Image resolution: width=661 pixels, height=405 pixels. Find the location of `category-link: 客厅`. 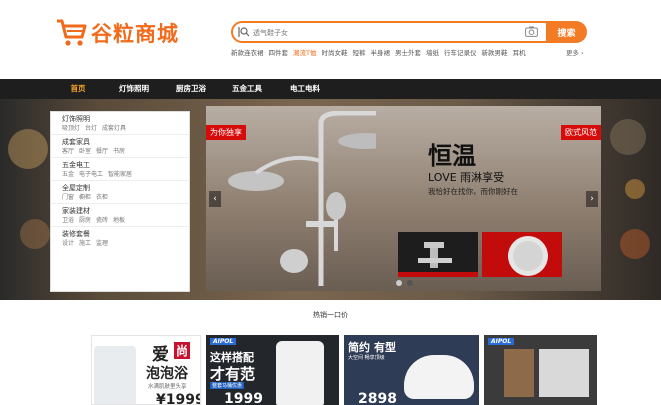

category-link: 客厅 is located at coordinates (68, 151).